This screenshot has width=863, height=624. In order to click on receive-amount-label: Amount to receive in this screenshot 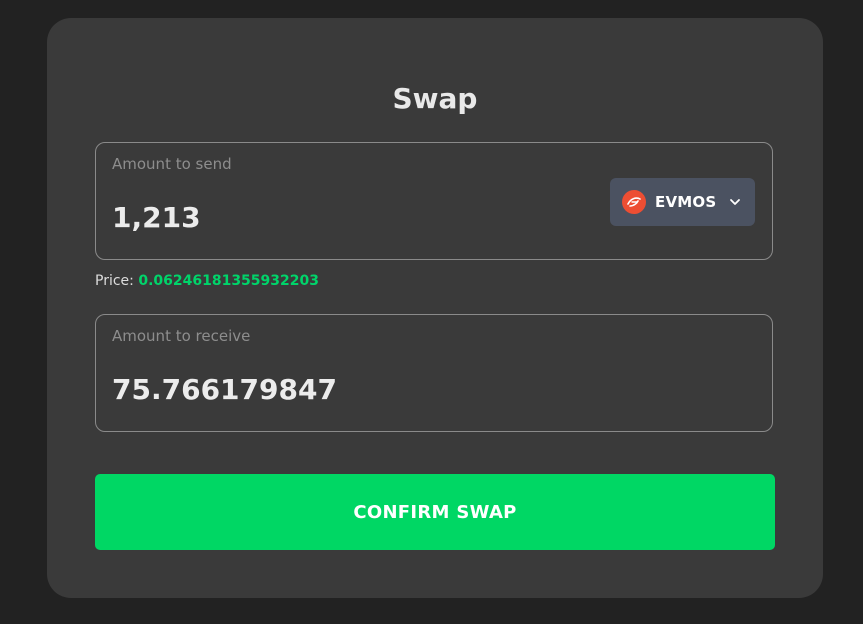, I will do `click(181, 336)`.